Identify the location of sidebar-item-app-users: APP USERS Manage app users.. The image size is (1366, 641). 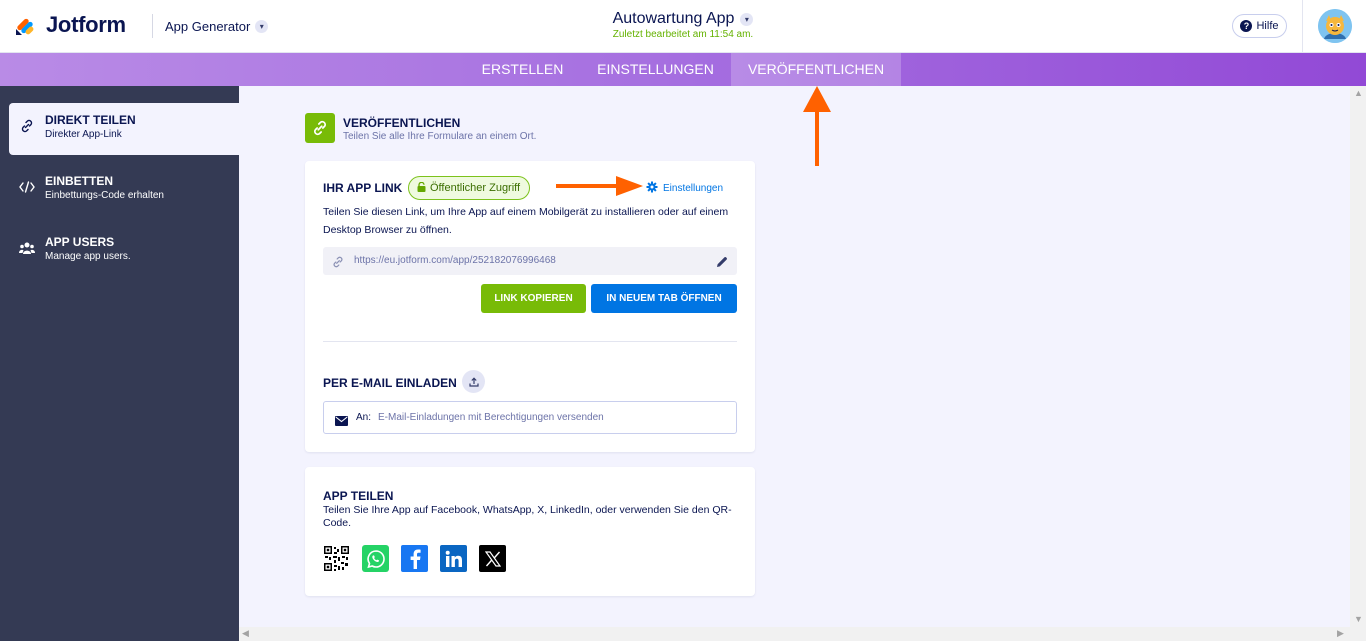
(124, 251).